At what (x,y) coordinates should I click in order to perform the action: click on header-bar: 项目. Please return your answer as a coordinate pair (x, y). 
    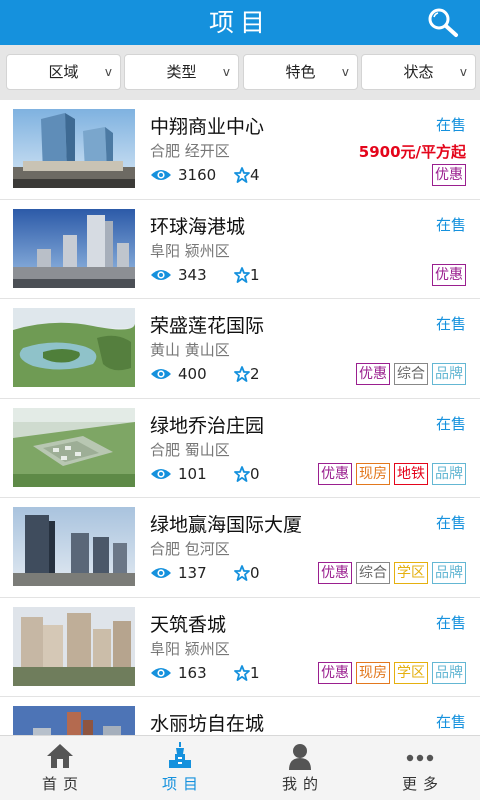
    Looking at the image, I should click on (240, 22).